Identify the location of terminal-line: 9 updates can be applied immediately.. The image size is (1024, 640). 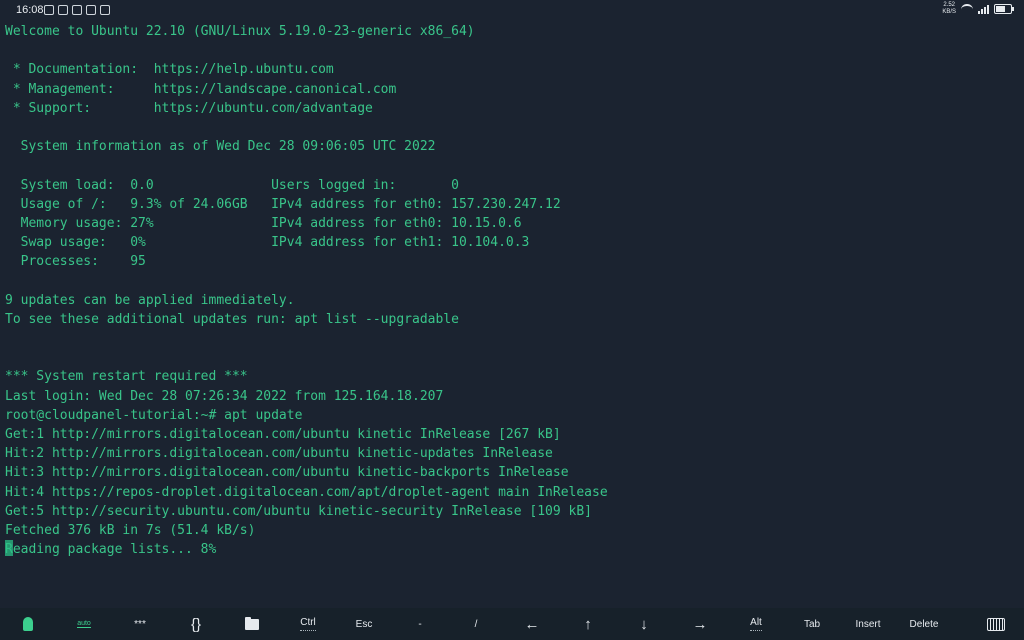
(150, 300).